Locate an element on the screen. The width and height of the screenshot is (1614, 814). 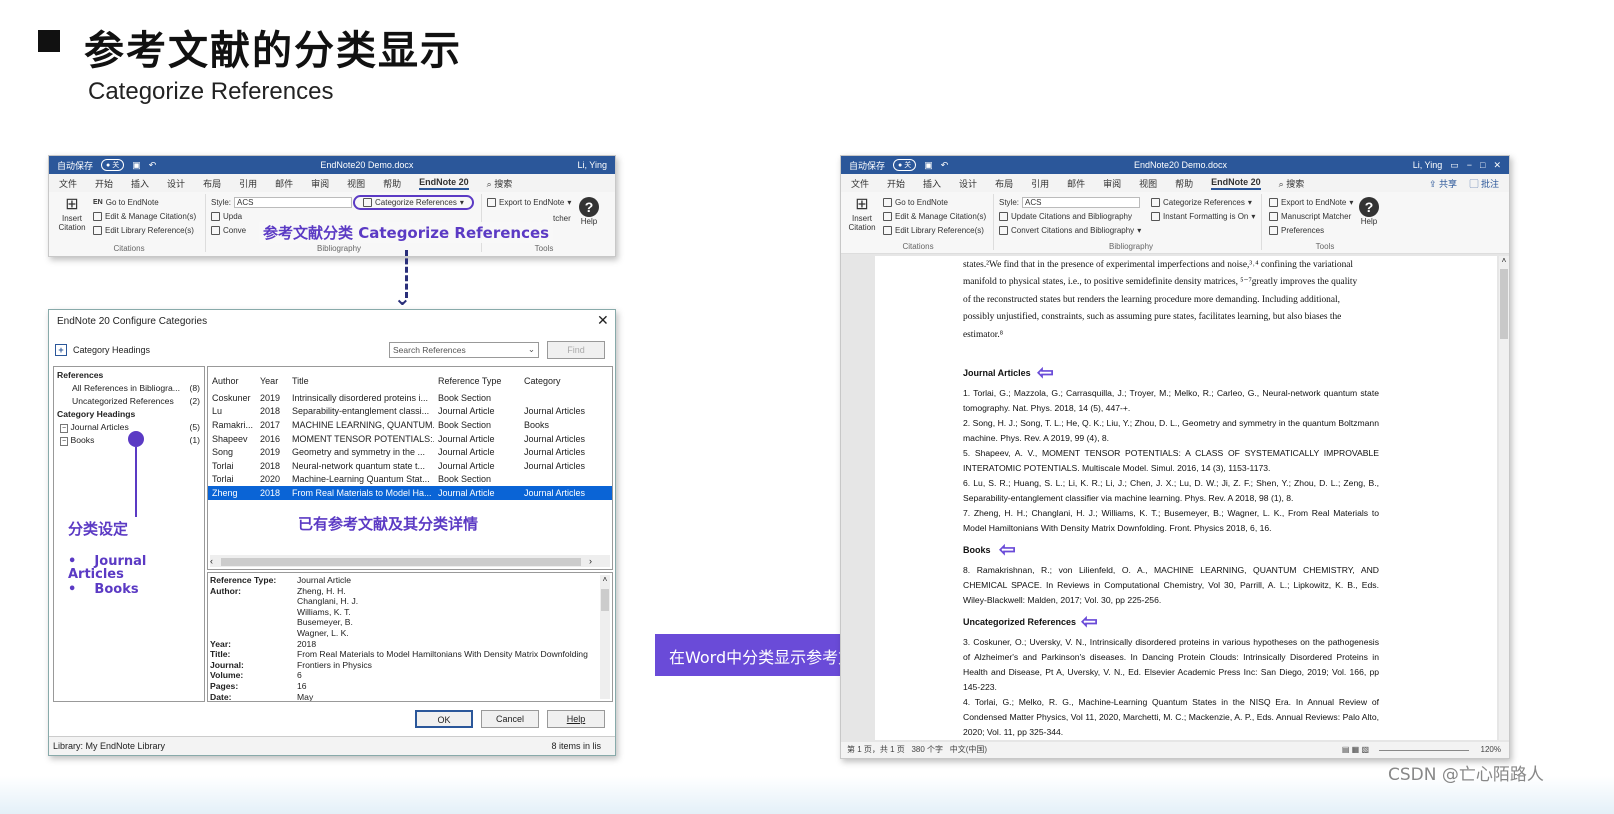
convert-citations-button: Conve is located at coordinates (228, 230).